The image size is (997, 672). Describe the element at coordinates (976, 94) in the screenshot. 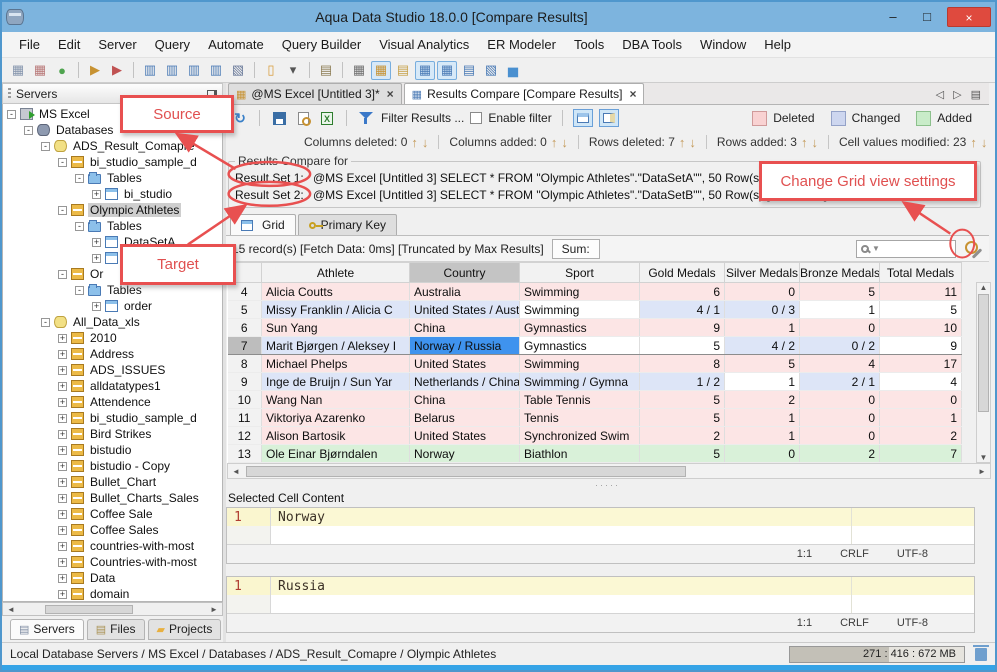

I see `tab-list-icon: ▤` at that location.